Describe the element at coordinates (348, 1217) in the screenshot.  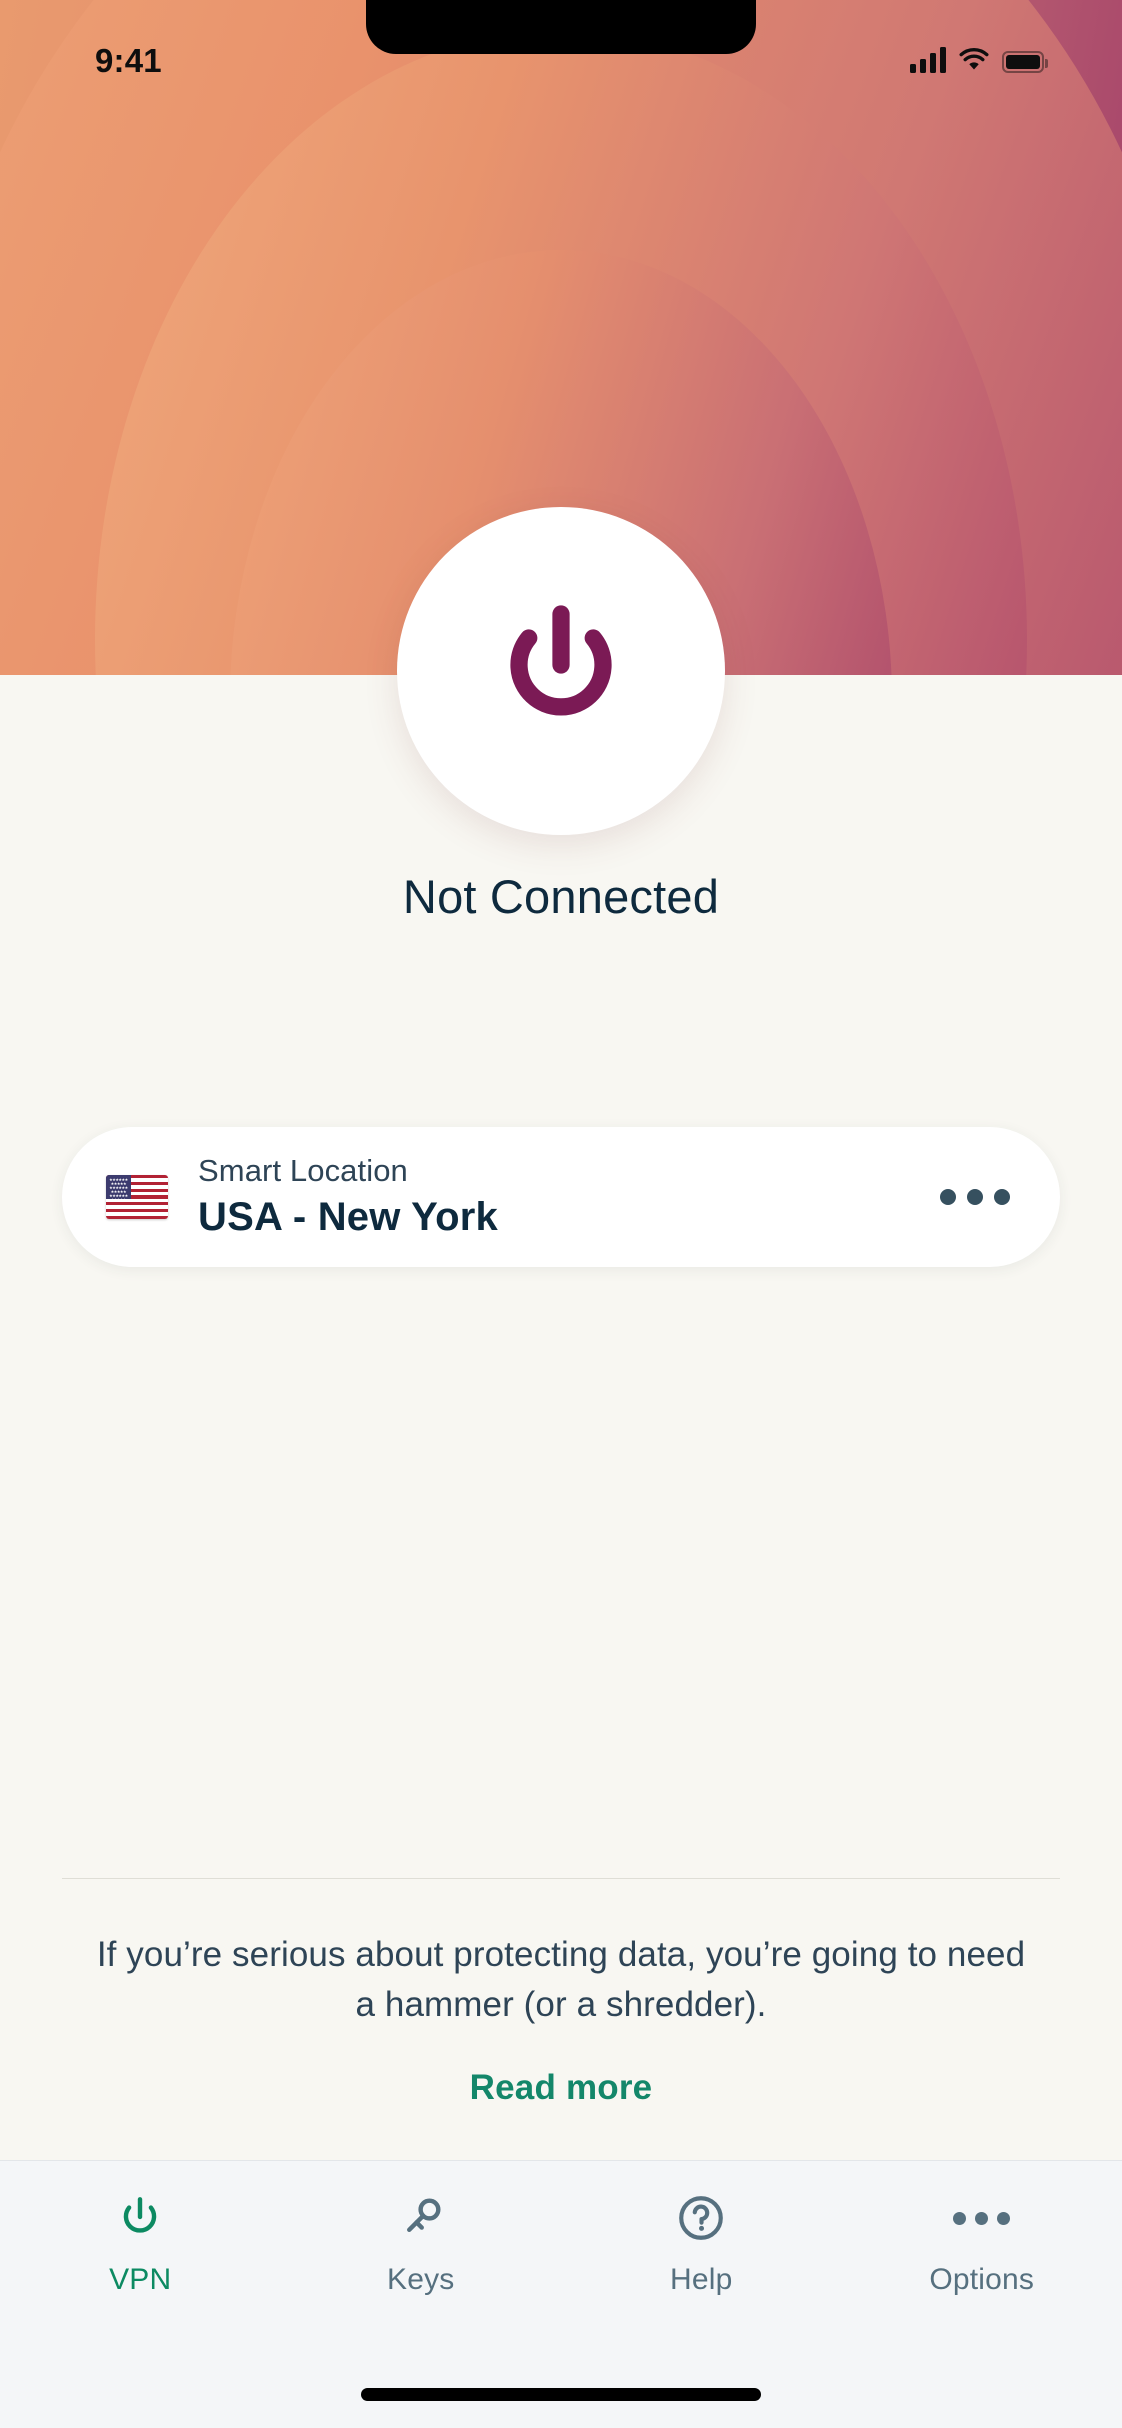
I see `selected-location-value: USA - New York` at that location.